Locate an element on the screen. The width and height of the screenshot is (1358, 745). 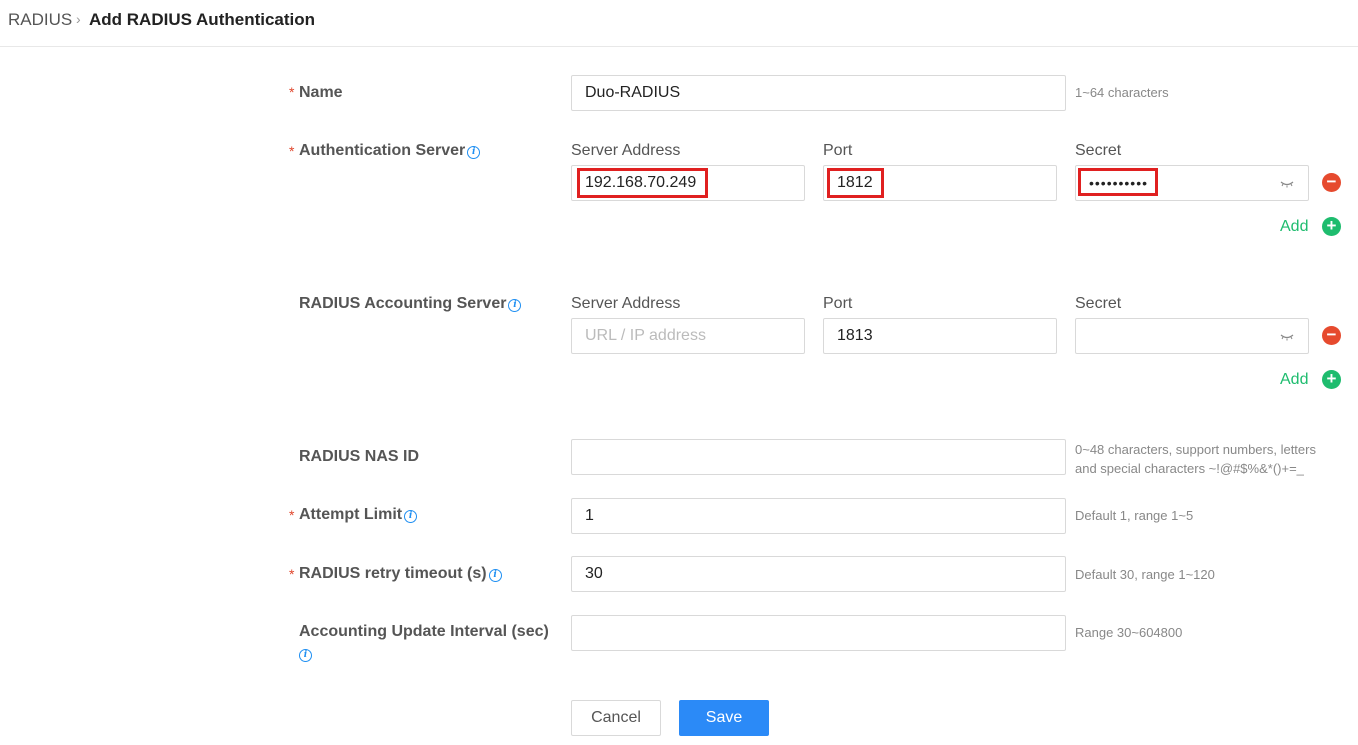
breadcrumb-chevron-icon: › is located at coordinates (78, 19).